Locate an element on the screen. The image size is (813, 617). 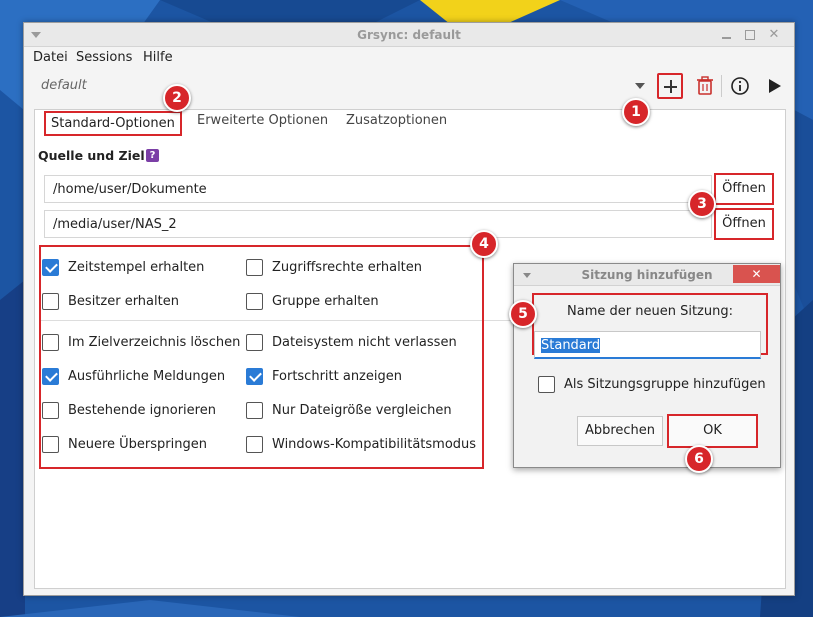
option-checkbox: Windows-Kompatibilitätsmodus is located at coordinates (361, 444).